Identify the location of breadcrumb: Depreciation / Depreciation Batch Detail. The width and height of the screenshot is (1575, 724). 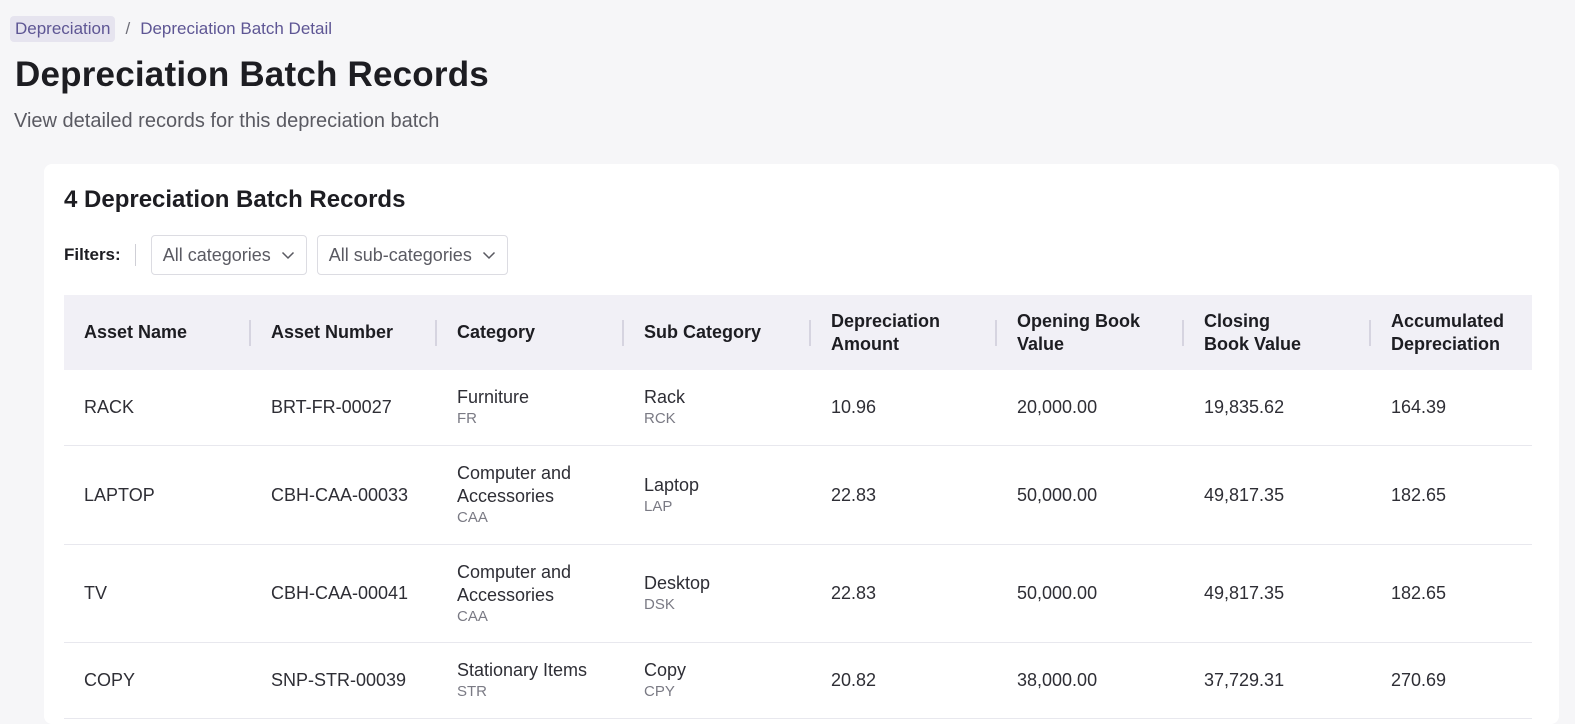
(171, 29).